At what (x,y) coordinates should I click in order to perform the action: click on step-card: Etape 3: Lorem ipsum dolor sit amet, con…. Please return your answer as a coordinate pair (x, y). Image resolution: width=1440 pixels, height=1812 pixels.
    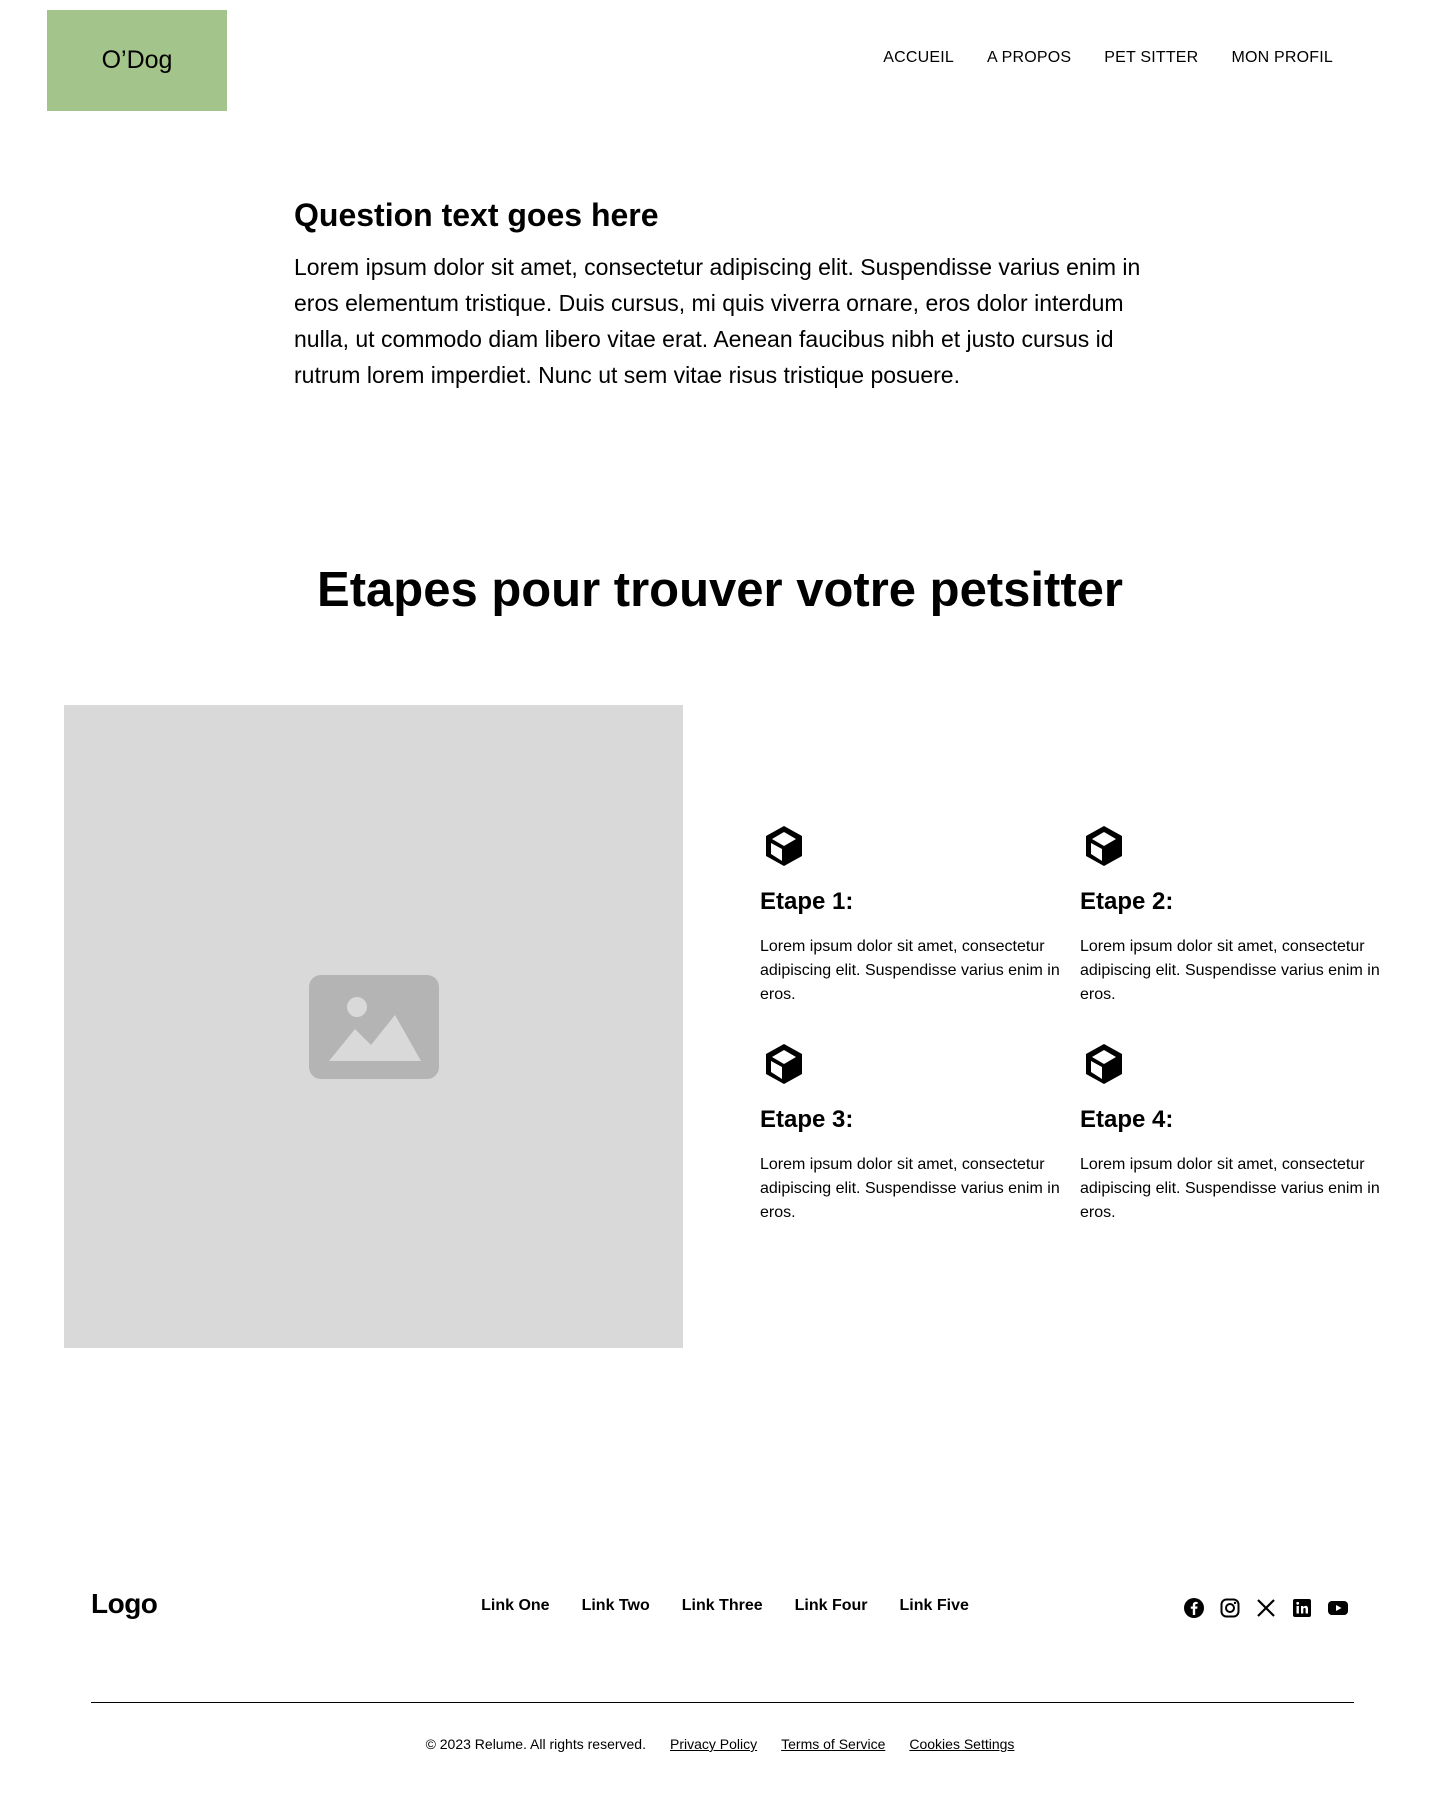
    Looking at the image, I should click on (910, 1132).